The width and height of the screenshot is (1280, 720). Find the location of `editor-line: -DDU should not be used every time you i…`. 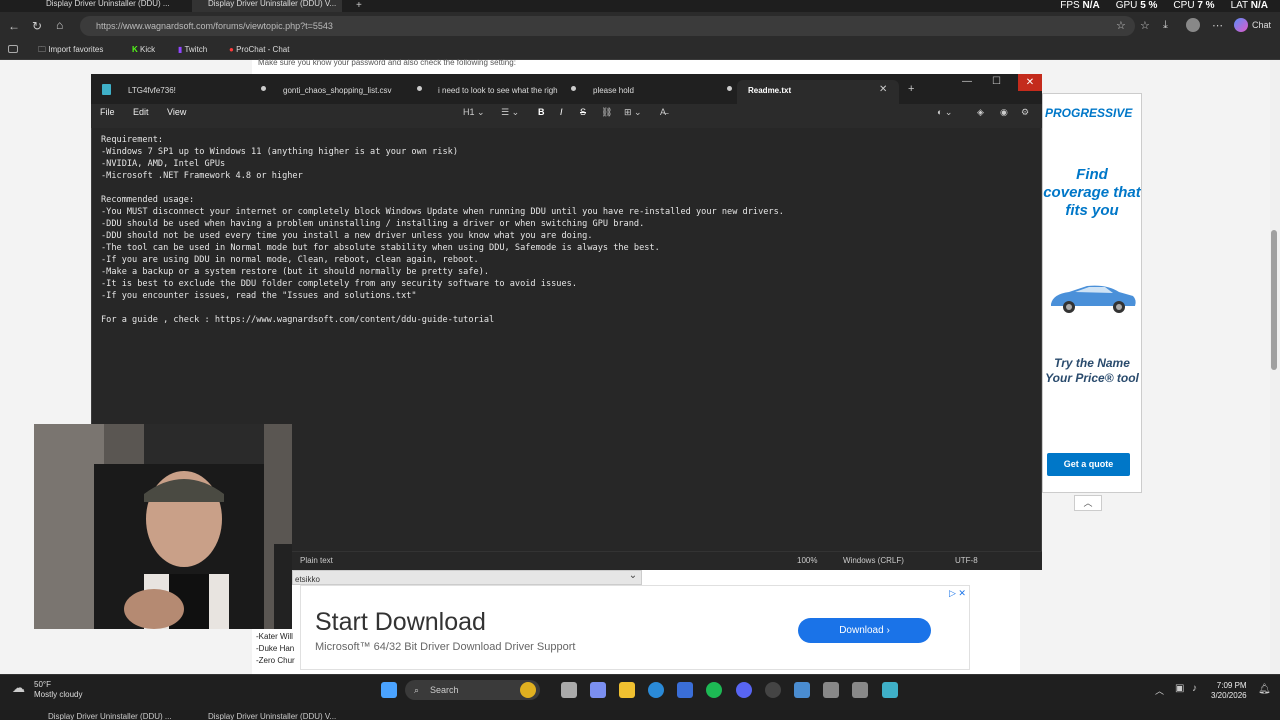

editor-line: -DDU should not be used every time you i… is located at coordinates (347, 236).